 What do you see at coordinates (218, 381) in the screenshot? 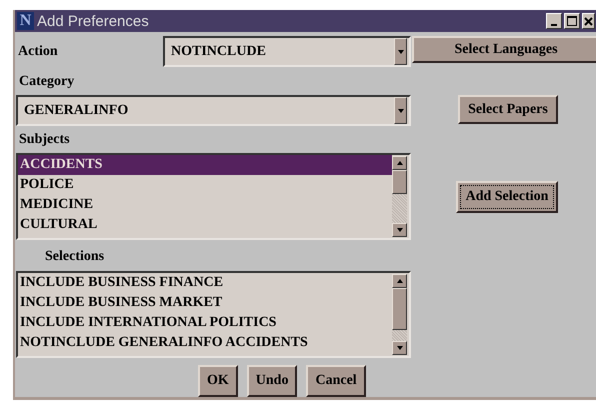
I see `ok-button: OK` at bounding box center [218, 381].